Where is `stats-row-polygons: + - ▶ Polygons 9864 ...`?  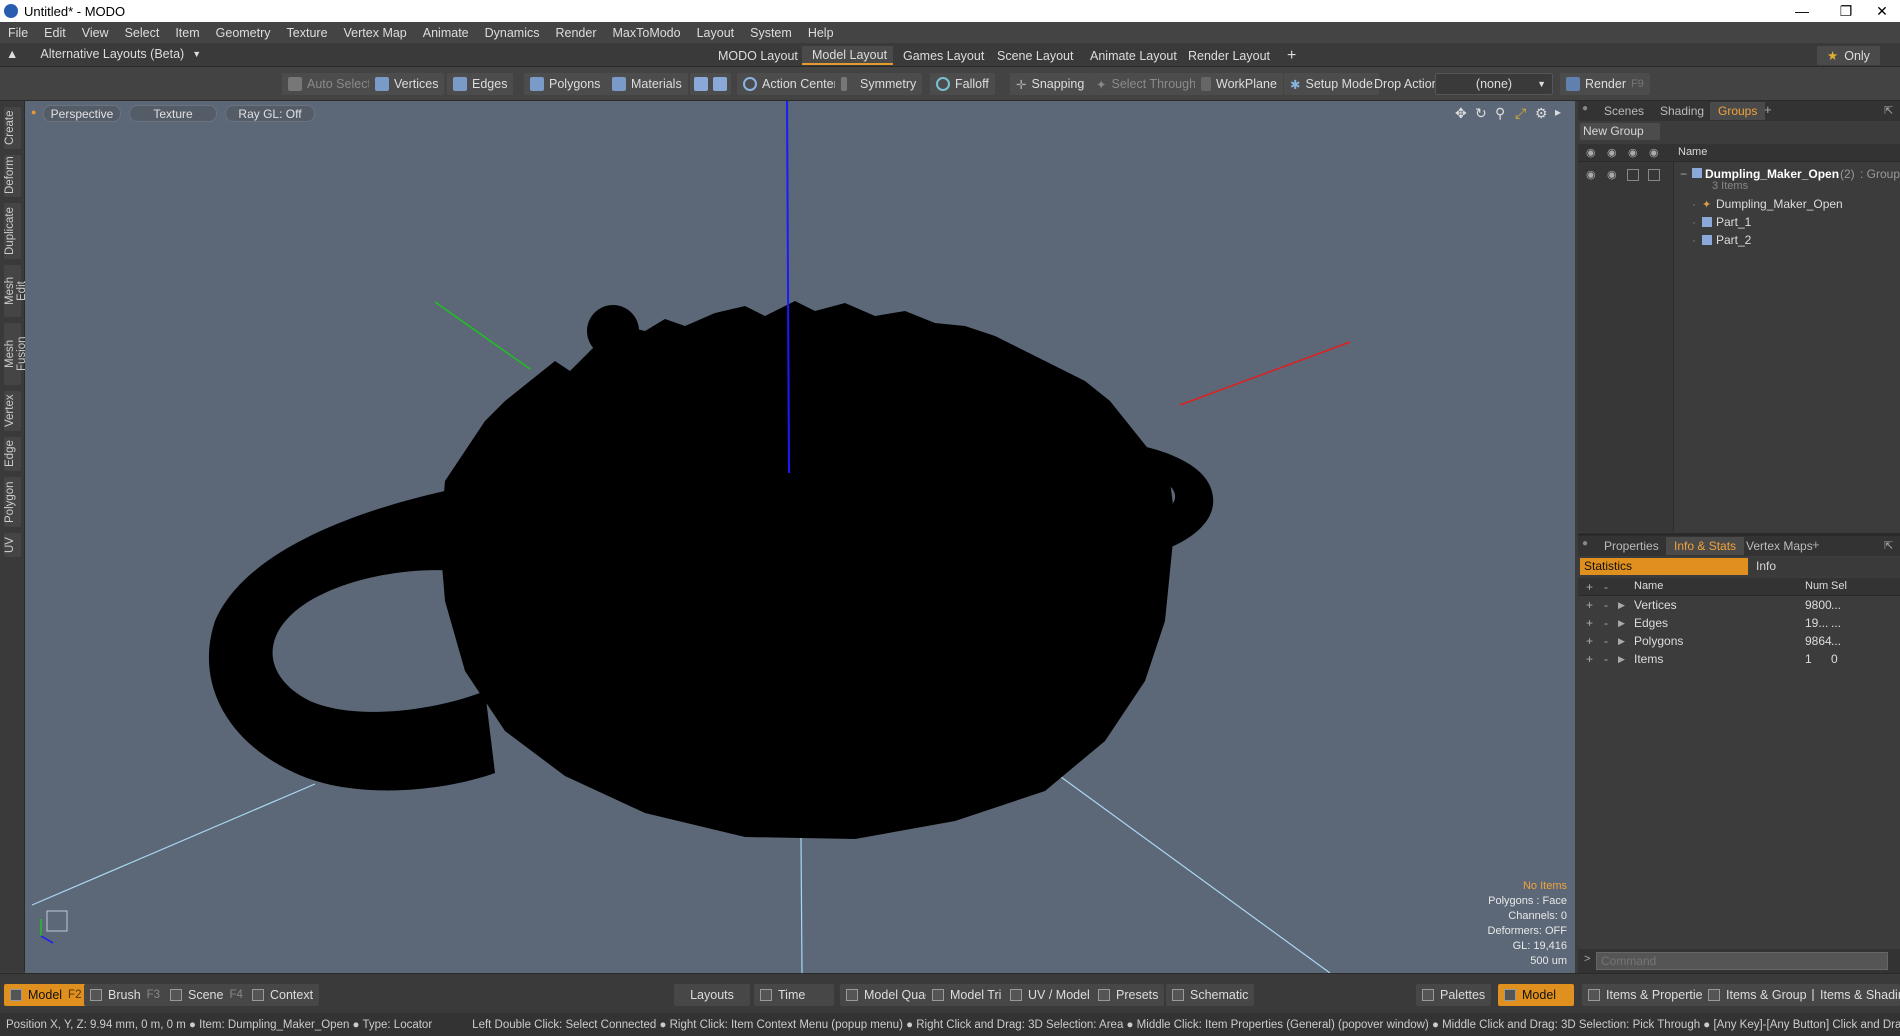
stats-row-polygons: + - ▶ Polygons 9864 ... is located at coordinates (1739, 641).